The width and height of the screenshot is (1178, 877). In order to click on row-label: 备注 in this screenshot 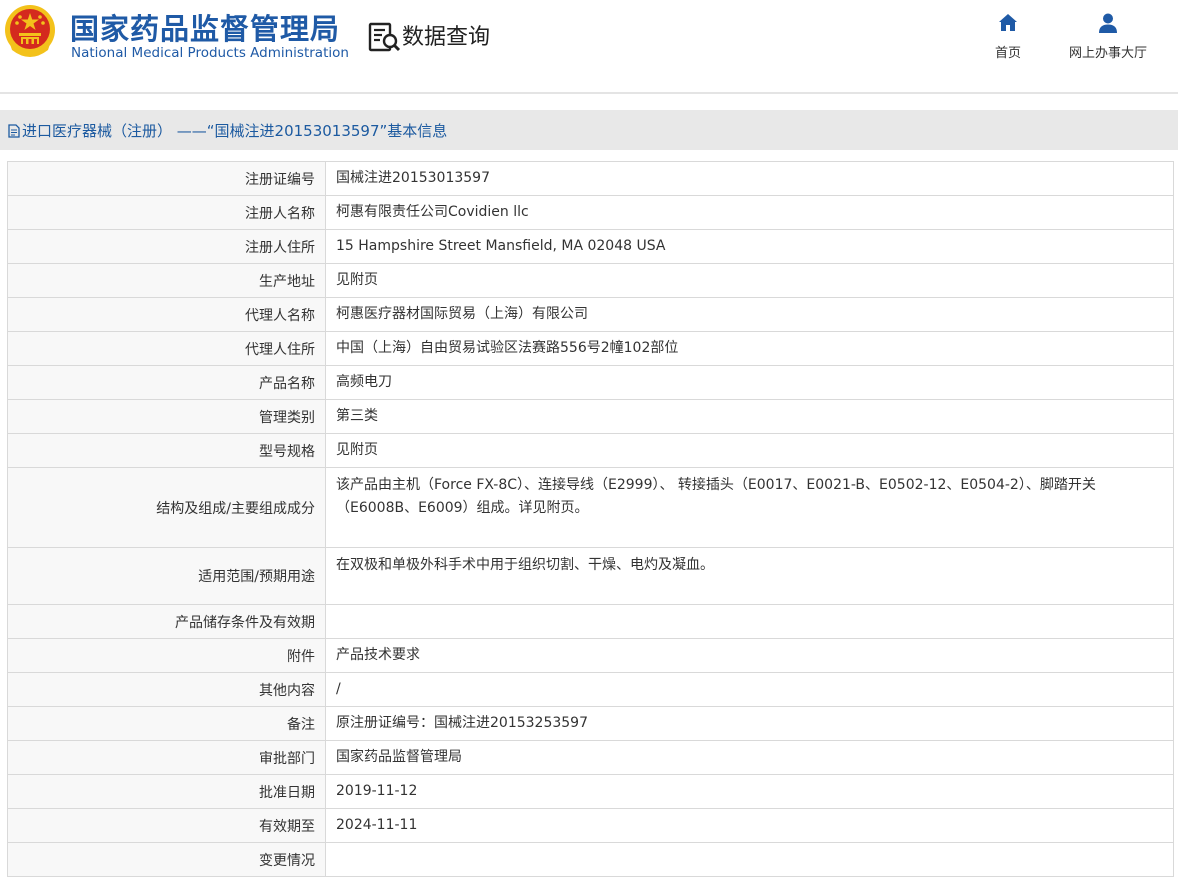, I will do `click(166, 723)`.